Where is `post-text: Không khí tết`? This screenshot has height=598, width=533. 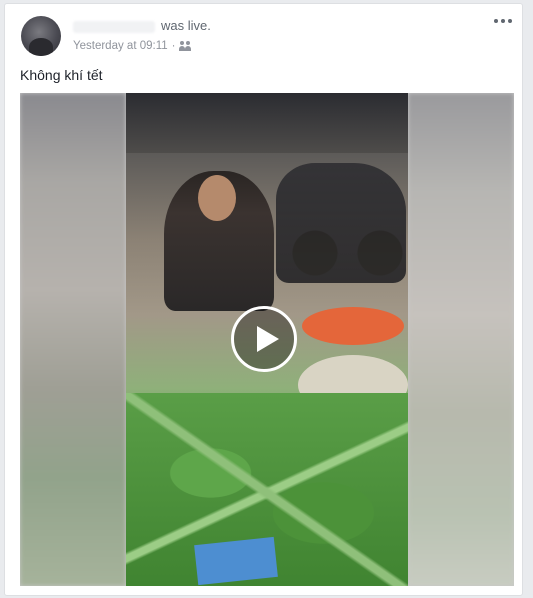
post-text: Không khí tết is located at coordinates (61, 75).